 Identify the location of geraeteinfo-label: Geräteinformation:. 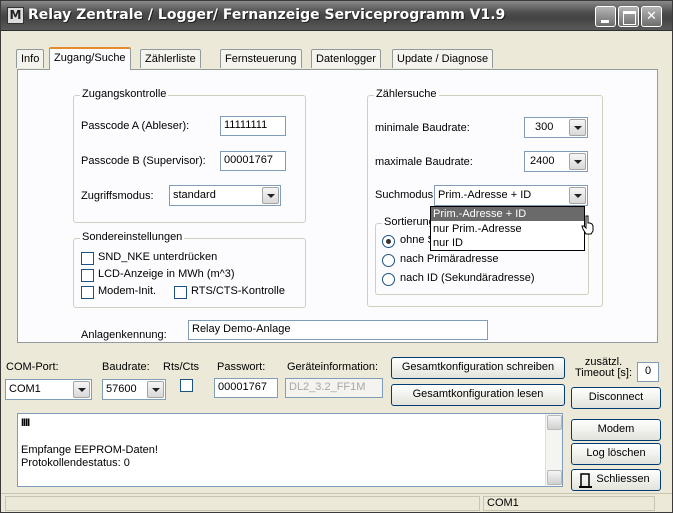
(333, 367).